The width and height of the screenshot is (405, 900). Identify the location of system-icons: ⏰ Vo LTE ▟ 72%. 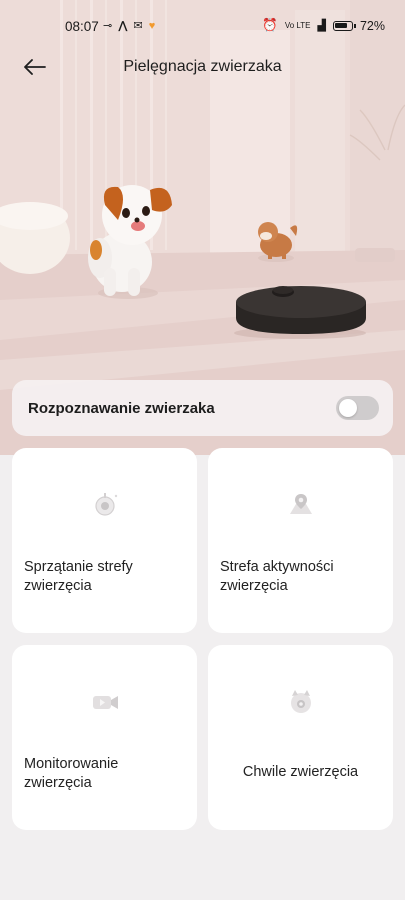
(323, 25).